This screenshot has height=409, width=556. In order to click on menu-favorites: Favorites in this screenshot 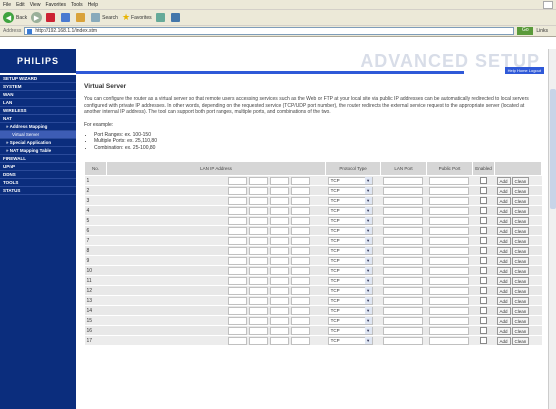, I will do `click(55, 5)`.